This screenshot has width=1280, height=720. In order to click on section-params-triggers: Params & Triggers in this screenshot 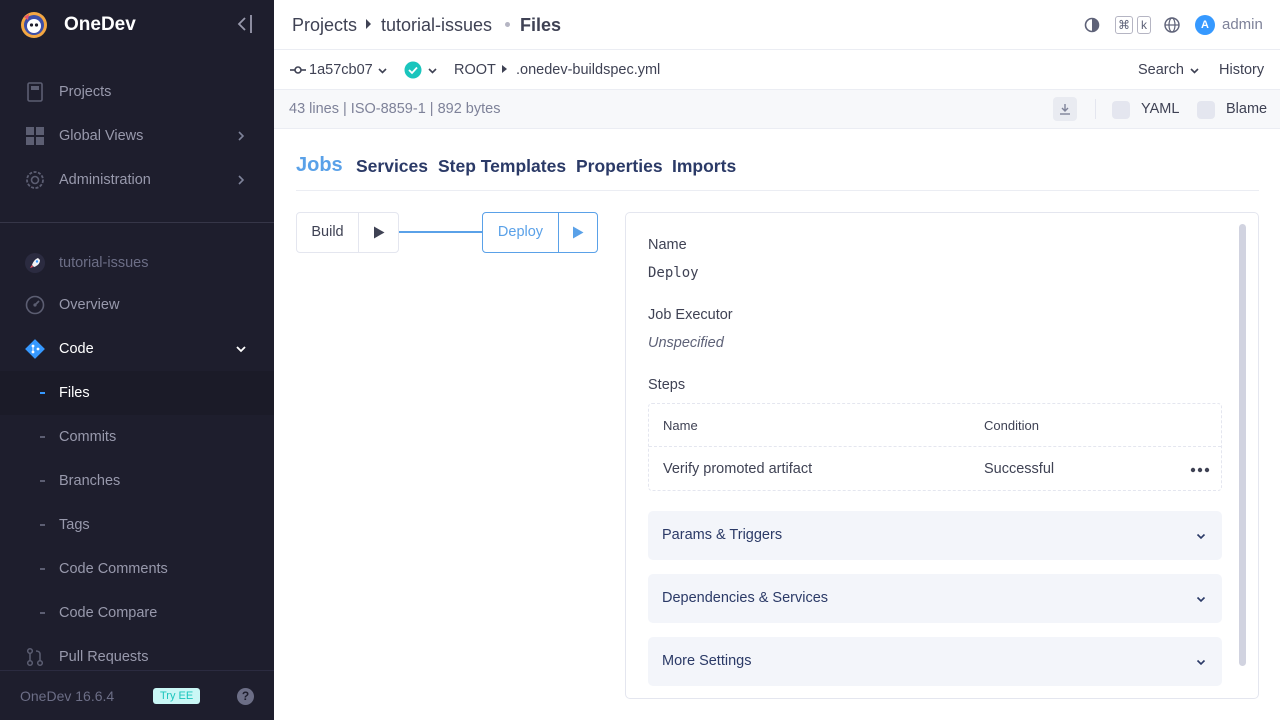, I will do `click(935, 535)`.